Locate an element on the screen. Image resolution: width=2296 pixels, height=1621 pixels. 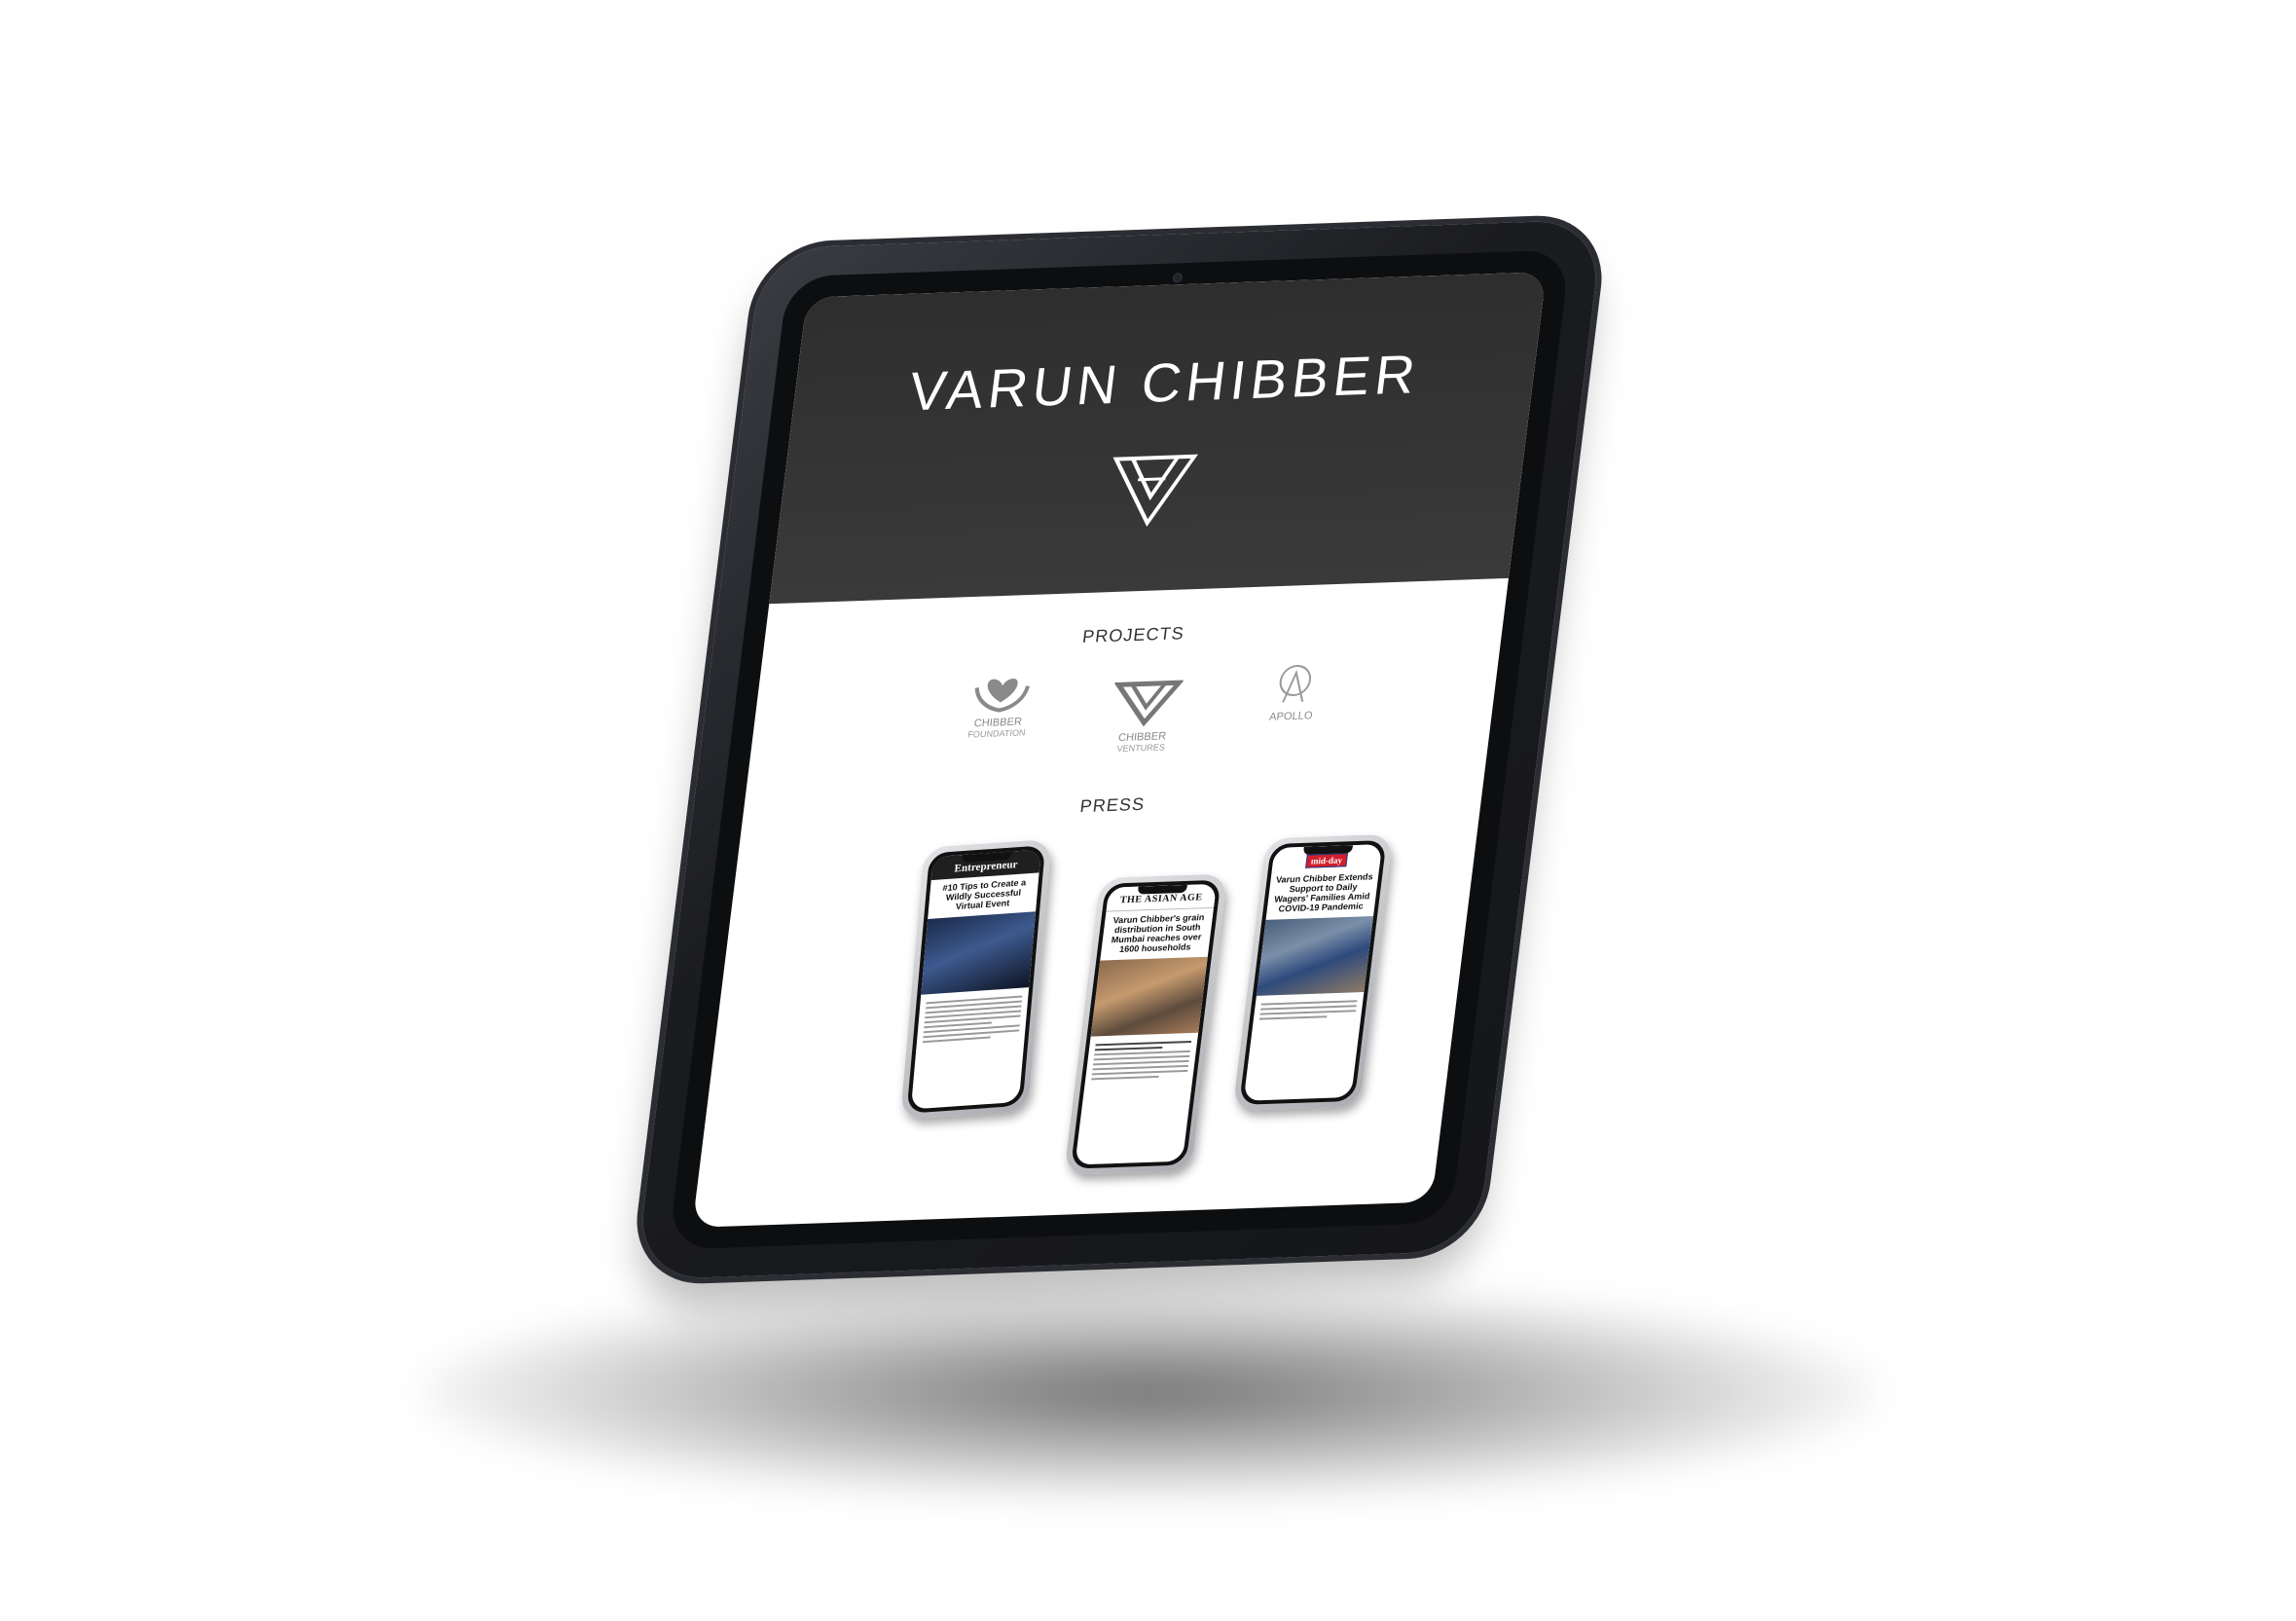
floor-shadow is located at coordinates (1148, 1392).